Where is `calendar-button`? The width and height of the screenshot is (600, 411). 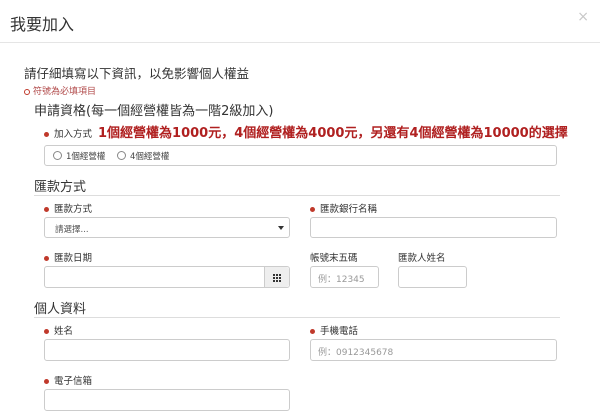
calendar-button is located at coordinates (276, 277).